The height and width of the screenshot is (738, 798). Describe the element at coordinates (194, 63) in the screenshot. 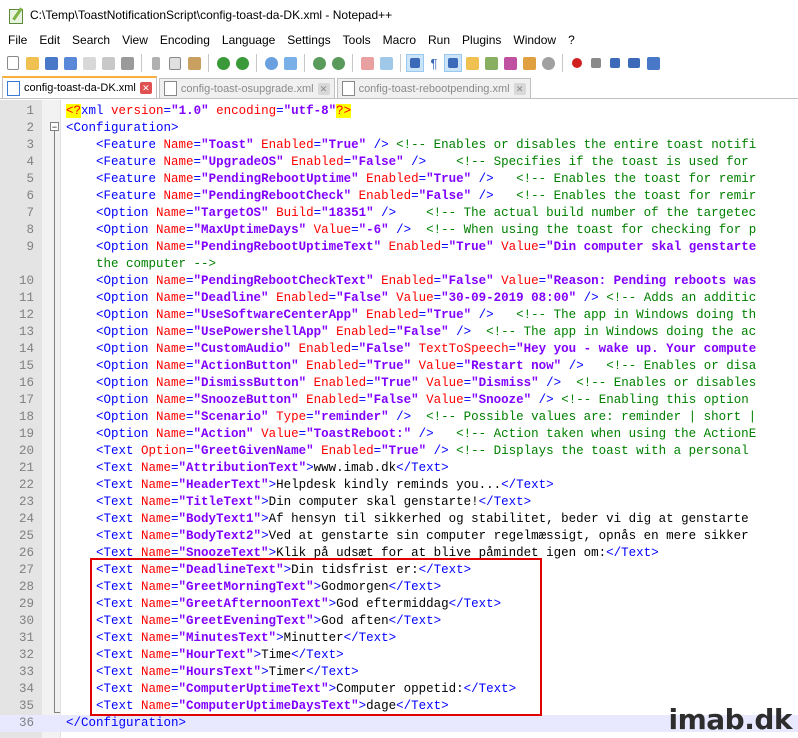

I see `paste-icon` at that location.